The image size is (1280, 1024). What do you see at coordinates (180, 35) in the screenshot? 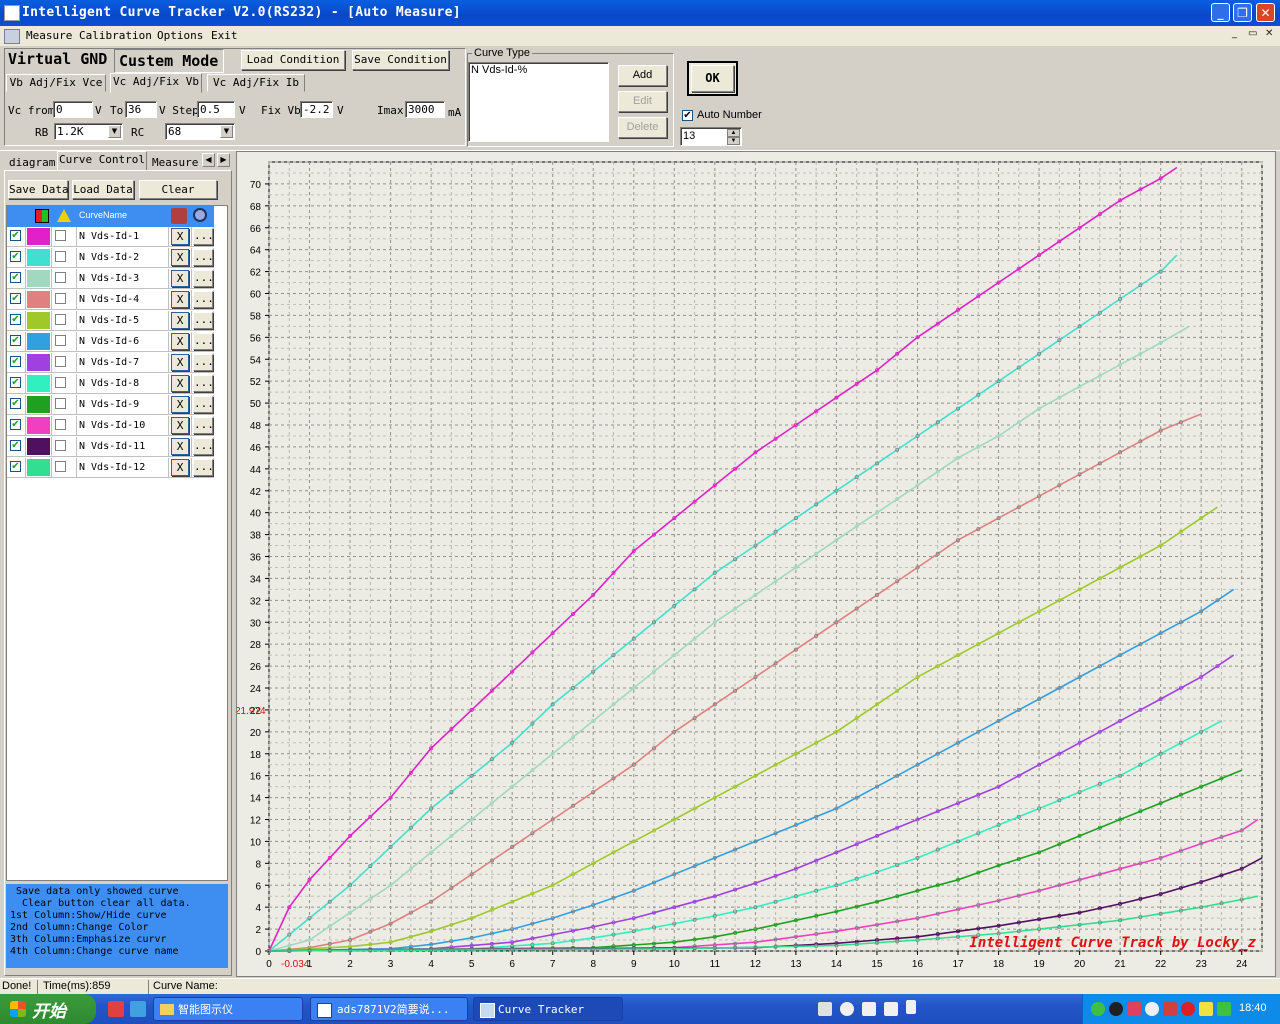
I see `menu-options: Options` at bounding box center [180, 35].